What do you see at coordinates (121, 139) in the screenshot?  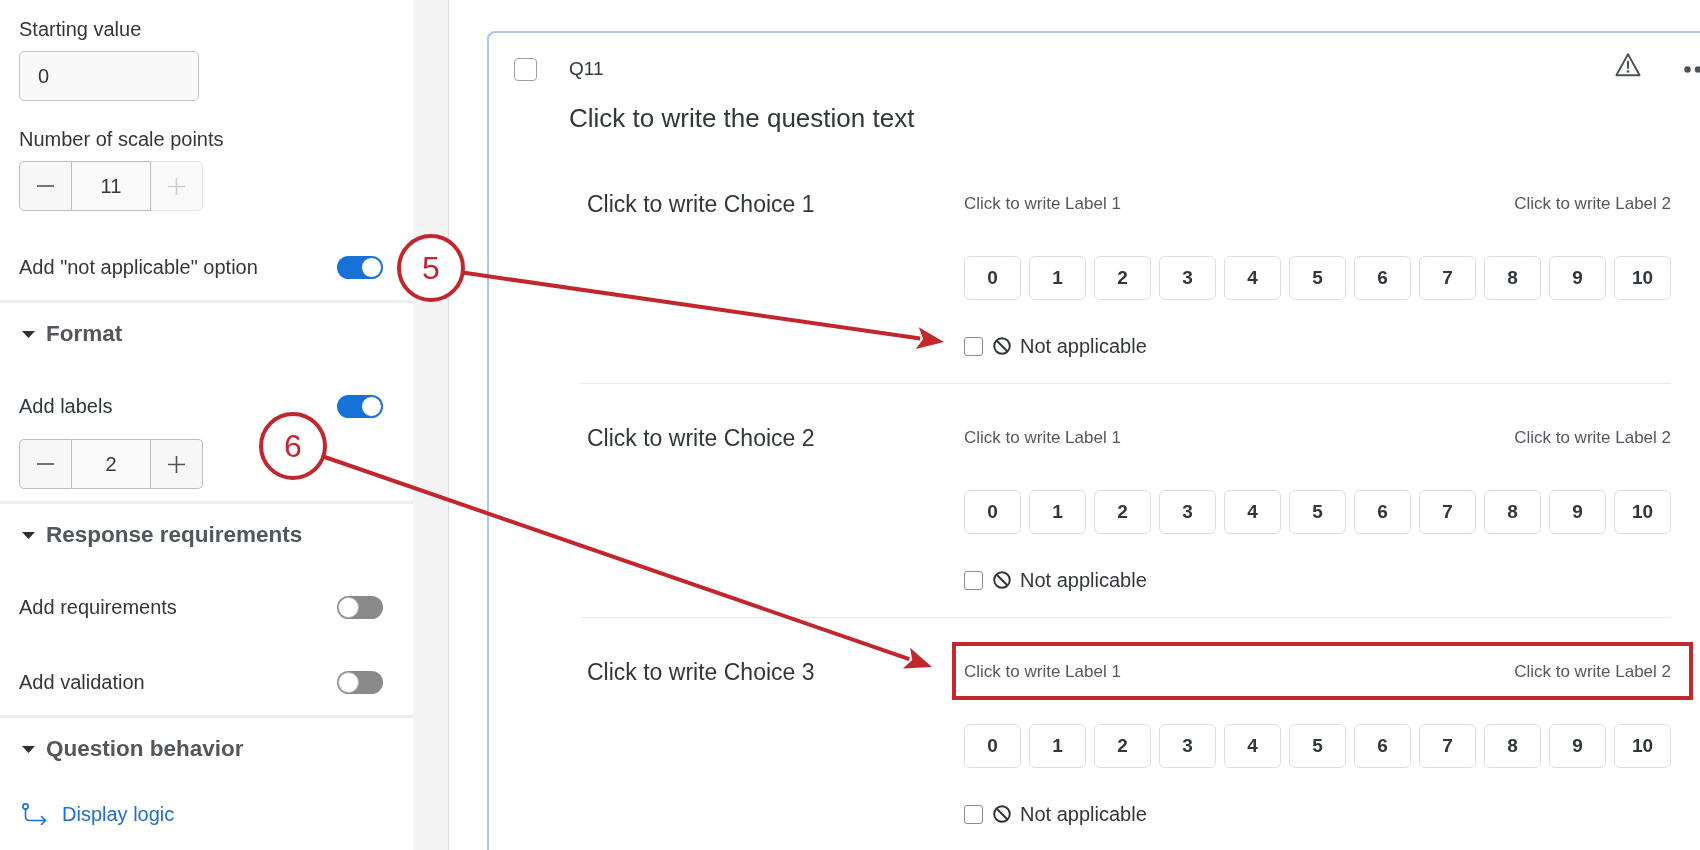 I see `field-label: Number of scale points` at bounding box center [121, 139].